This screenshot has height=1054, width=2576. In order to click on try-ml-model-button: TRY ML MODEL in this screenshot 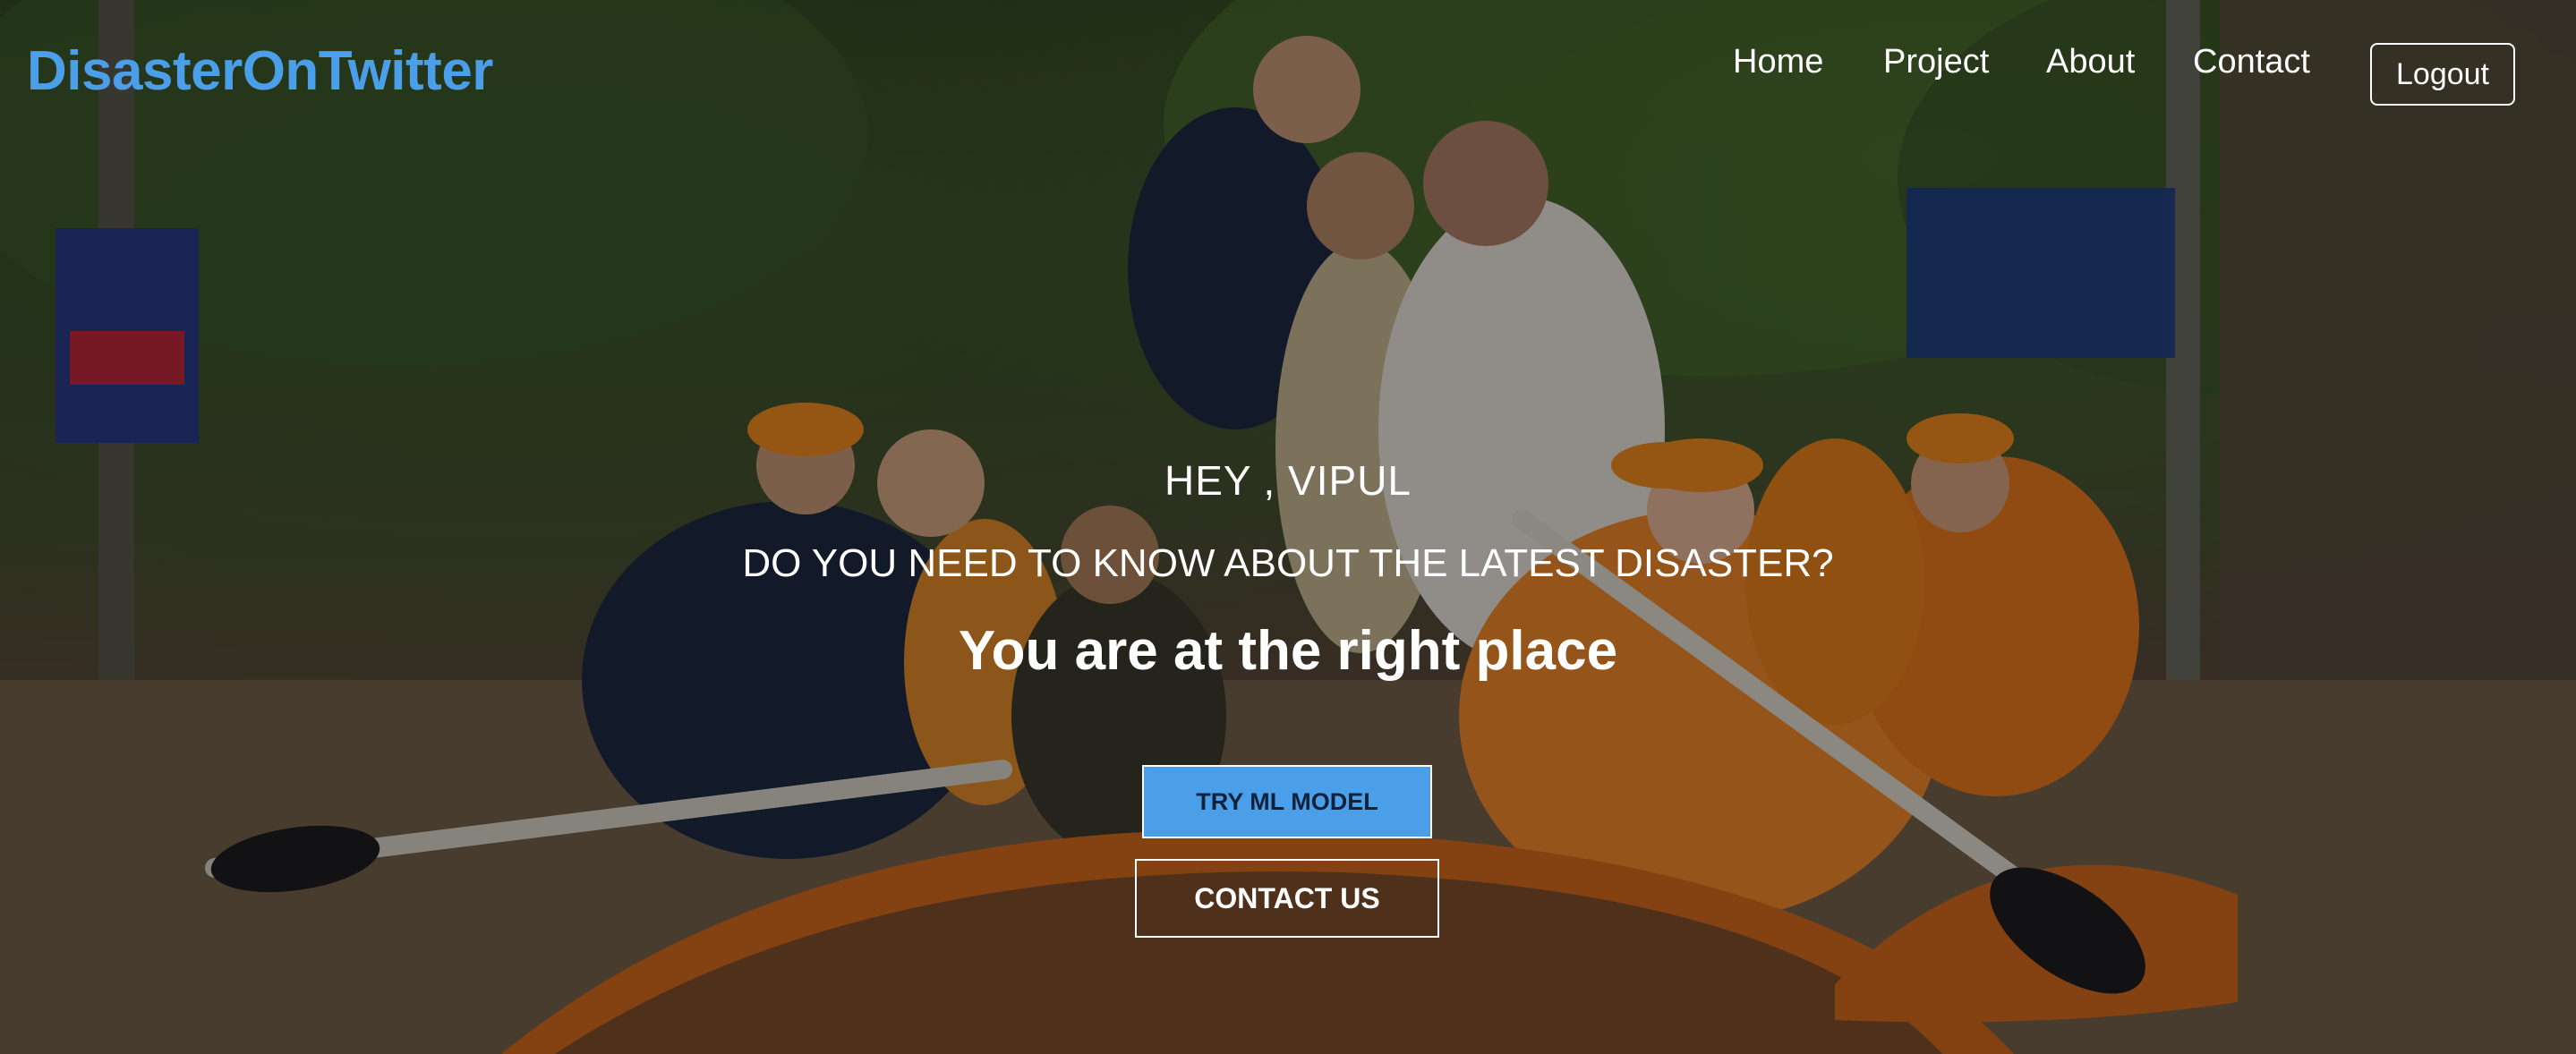, I will do `click(1287, 802)`.